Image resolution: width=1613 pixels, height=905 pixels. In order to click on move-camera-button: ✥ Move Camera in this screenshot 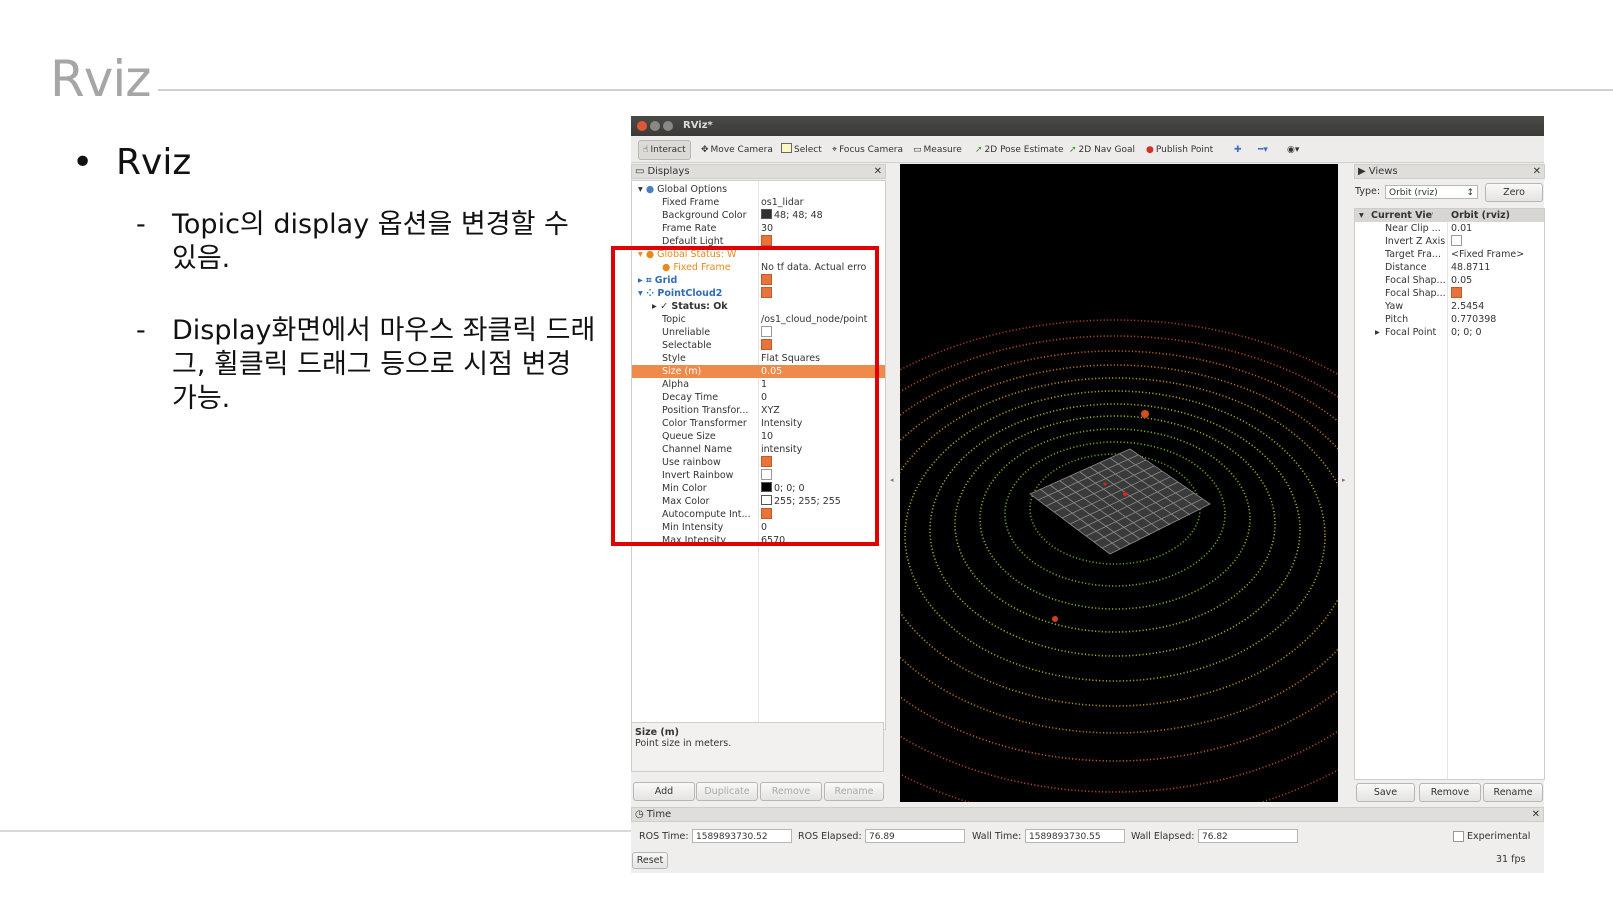, I will do `click(737, 150)`.